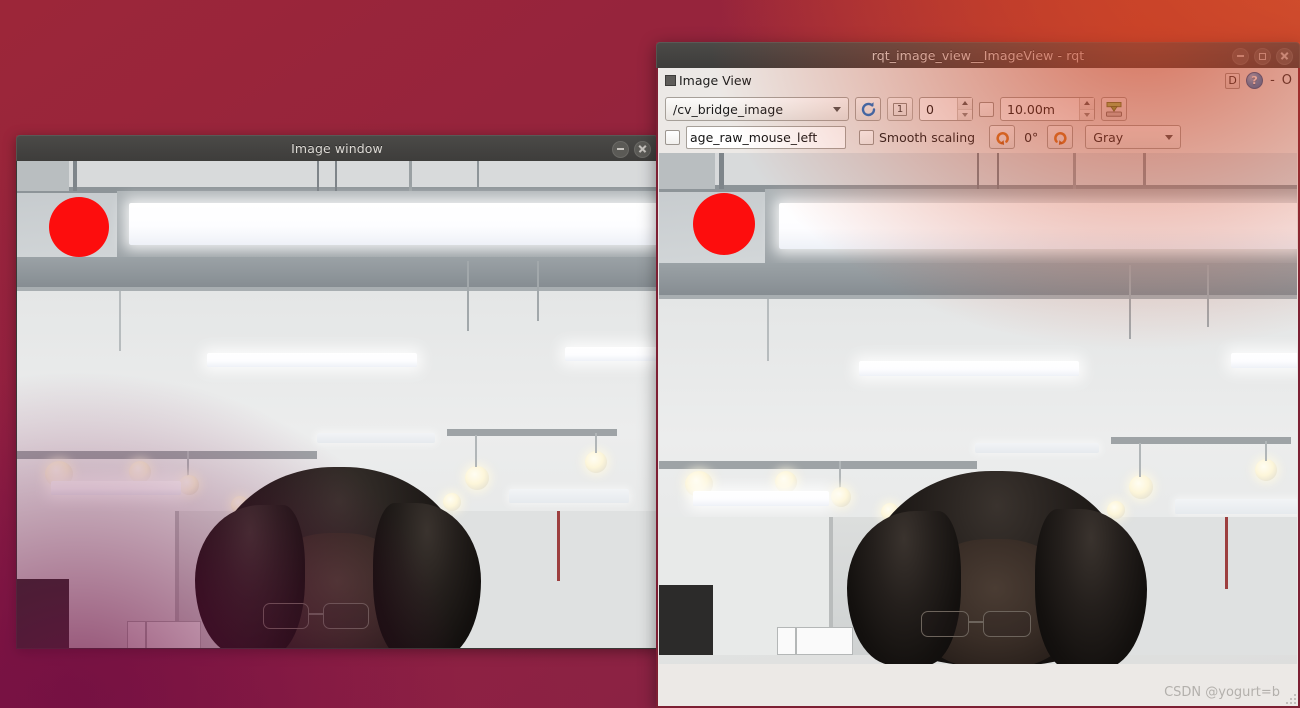 The image size is (1300, 708). I want to click on rqt-titlebar: rqt_image_view__ImageView - rqt, so click(978, 55).